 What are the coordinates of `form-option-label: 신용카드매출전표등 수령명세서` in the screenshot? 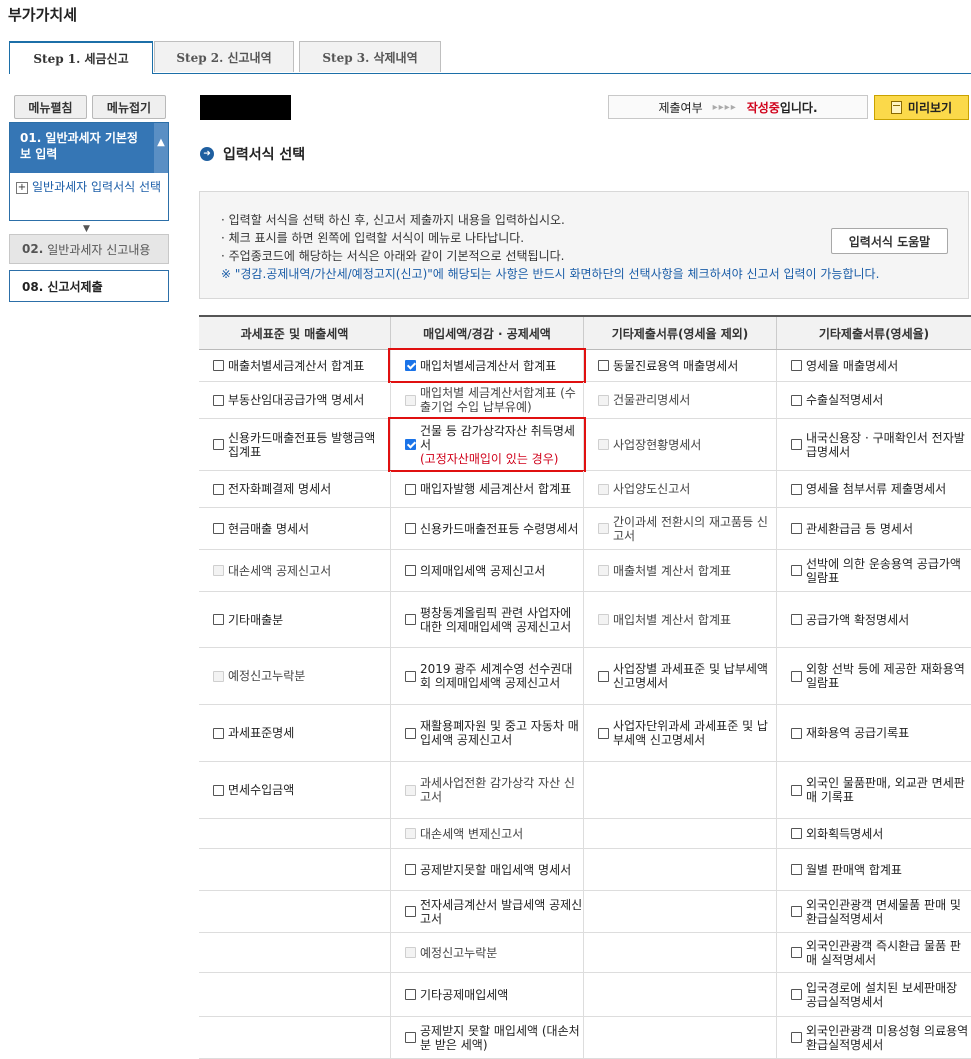 It's located at (499, 529).